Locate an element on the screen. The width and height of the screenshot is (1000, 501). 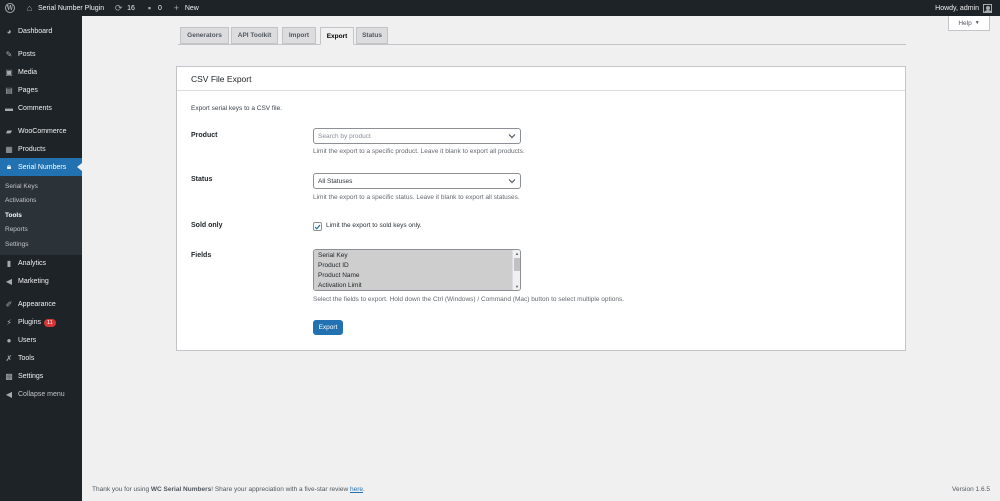
submenu-item-activations: Activations is located at coordinates (41, 201).